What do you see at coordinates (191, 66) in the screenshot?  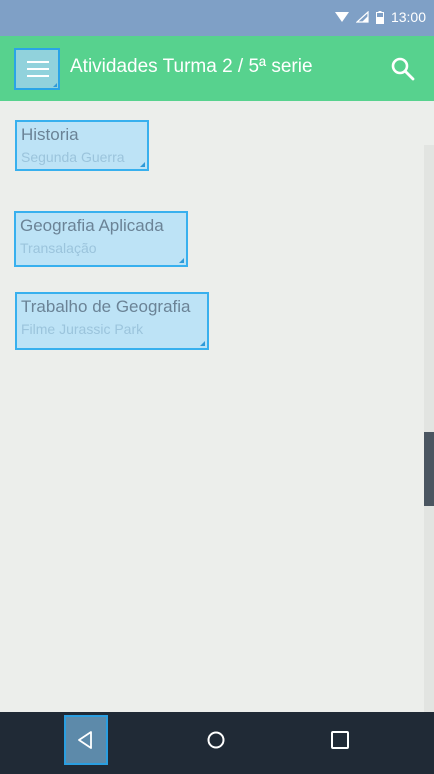 I see `page-title: Atividades Turma 2 / 5ª serie` at bounding box center [191, 66].